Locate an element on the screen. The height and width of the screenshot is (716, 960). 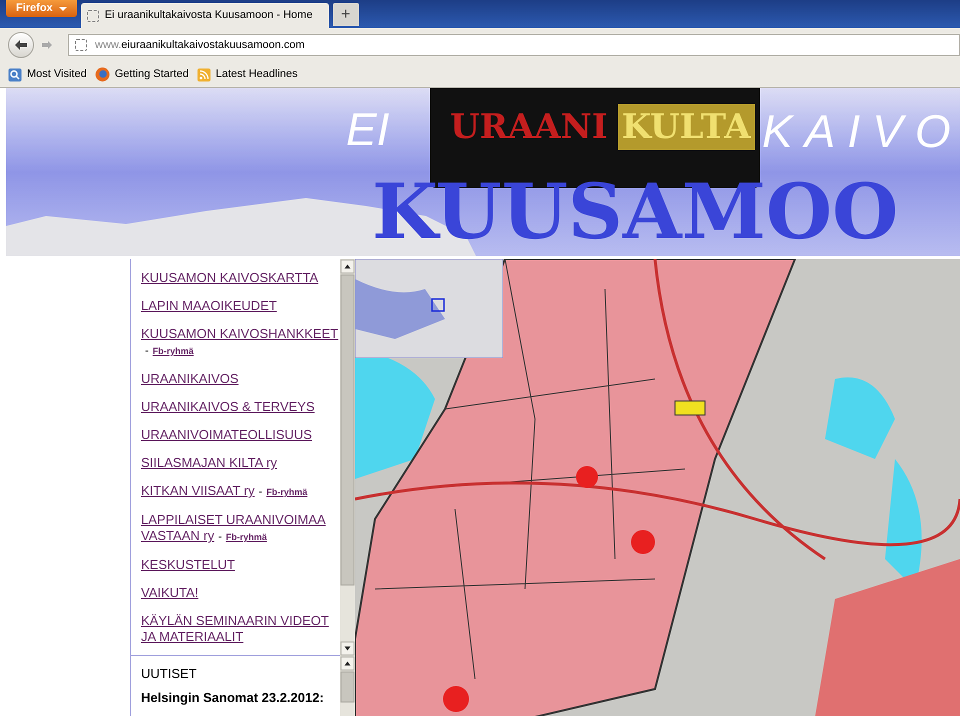
overview-map is located at coordinates (429, 308).